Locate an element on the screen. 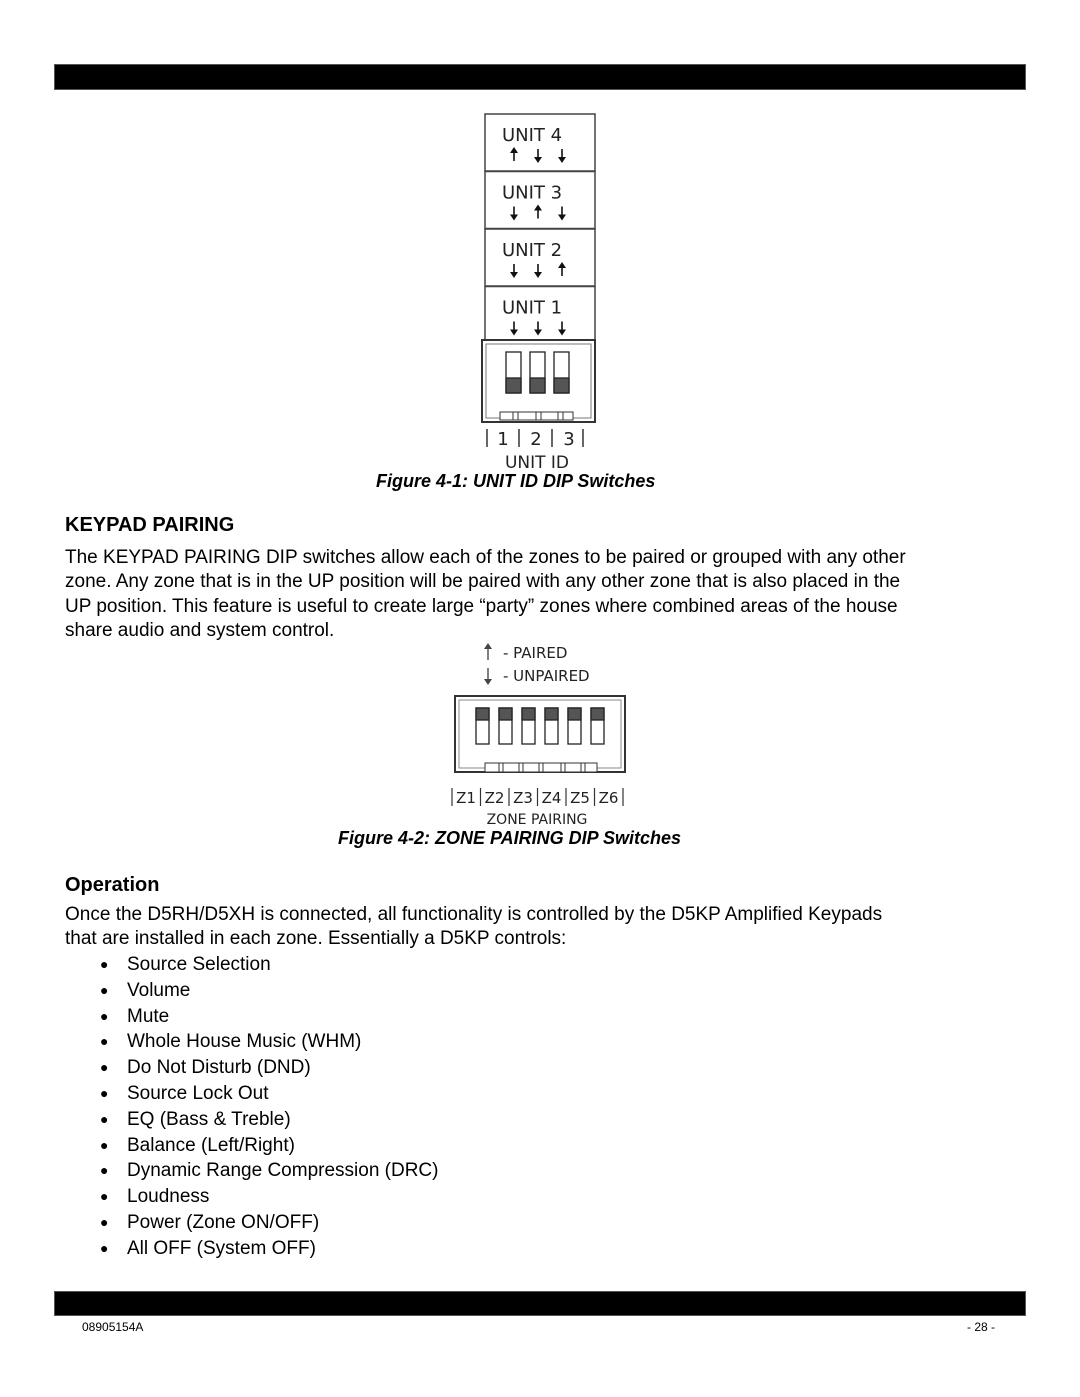  list-item-label: EQ (Bass & Treble) is located at coordinates (209, 1119).